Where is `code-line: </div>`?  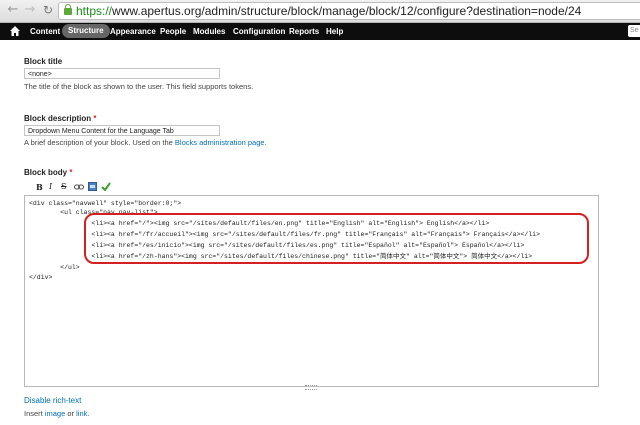 code-line: </div> is located at coordinates (41, 277).